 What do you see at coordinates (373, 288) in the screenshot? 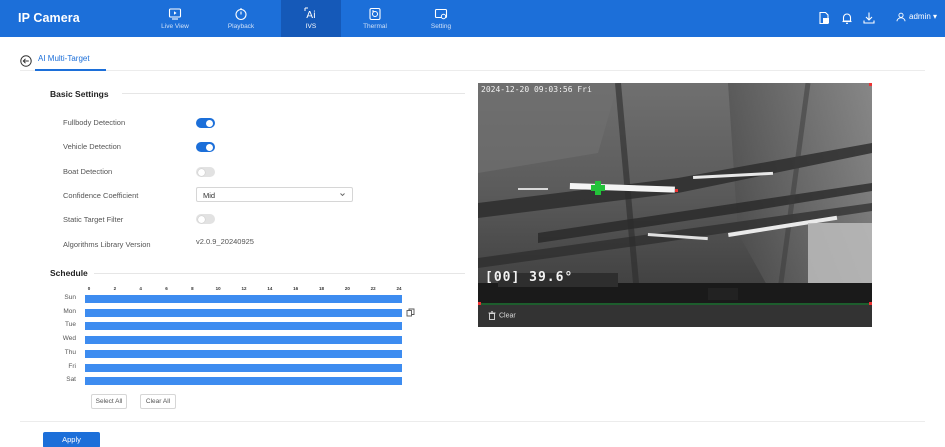
I see `hour-tick-label: 22` at bounding box center [373, 288].